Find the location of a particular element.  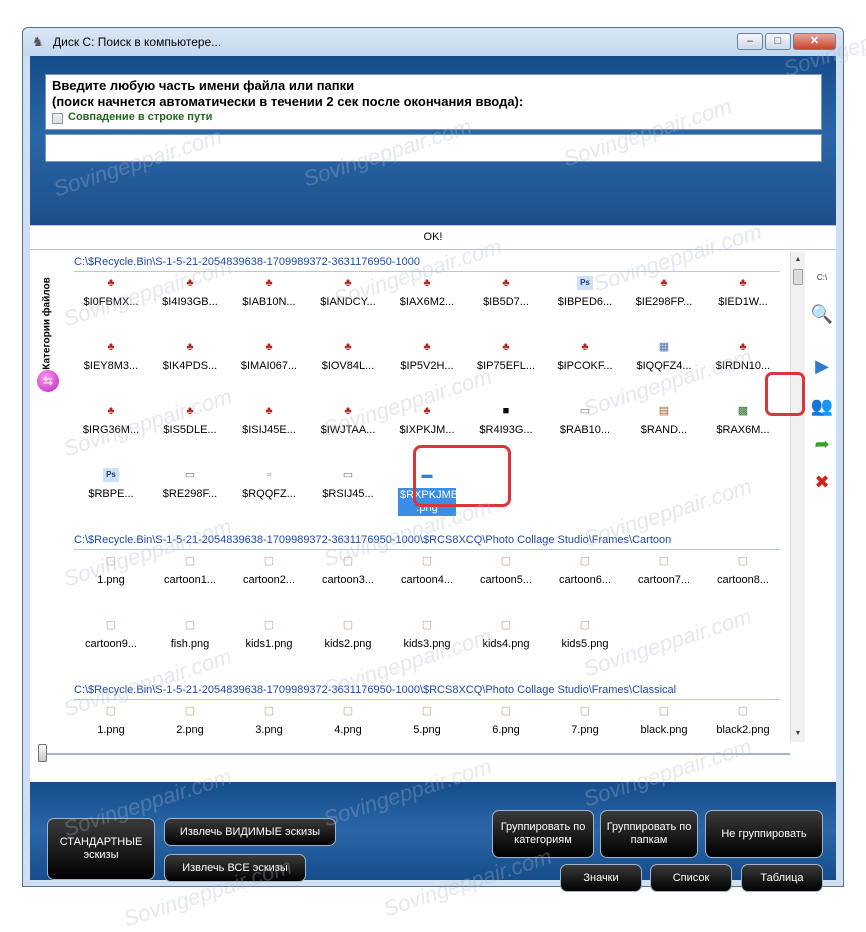

file-item: ▢ 2.png is located at coordinates (190, 719).